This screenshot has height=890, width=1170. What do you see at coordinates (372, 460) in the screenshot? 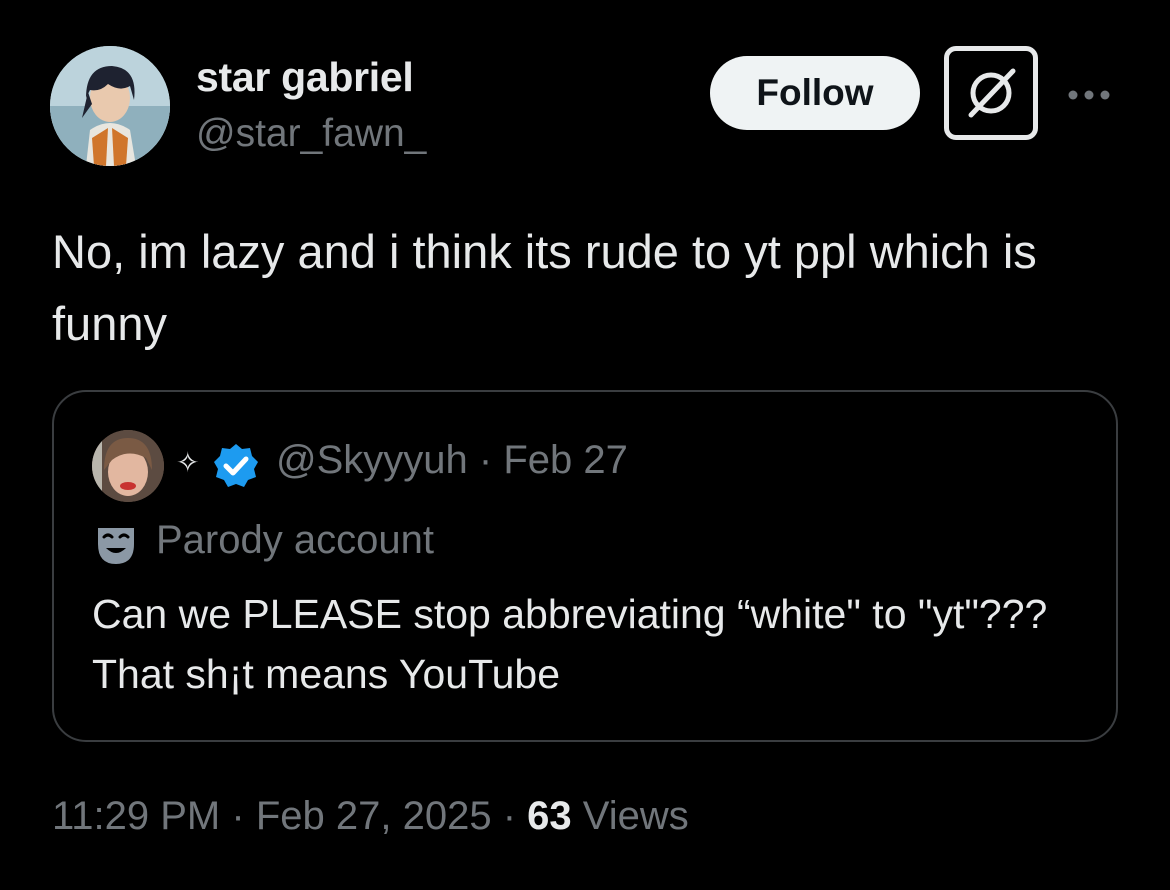
I see `quoted-handle: @Skyyyuh` at bounding box center [372, 460].